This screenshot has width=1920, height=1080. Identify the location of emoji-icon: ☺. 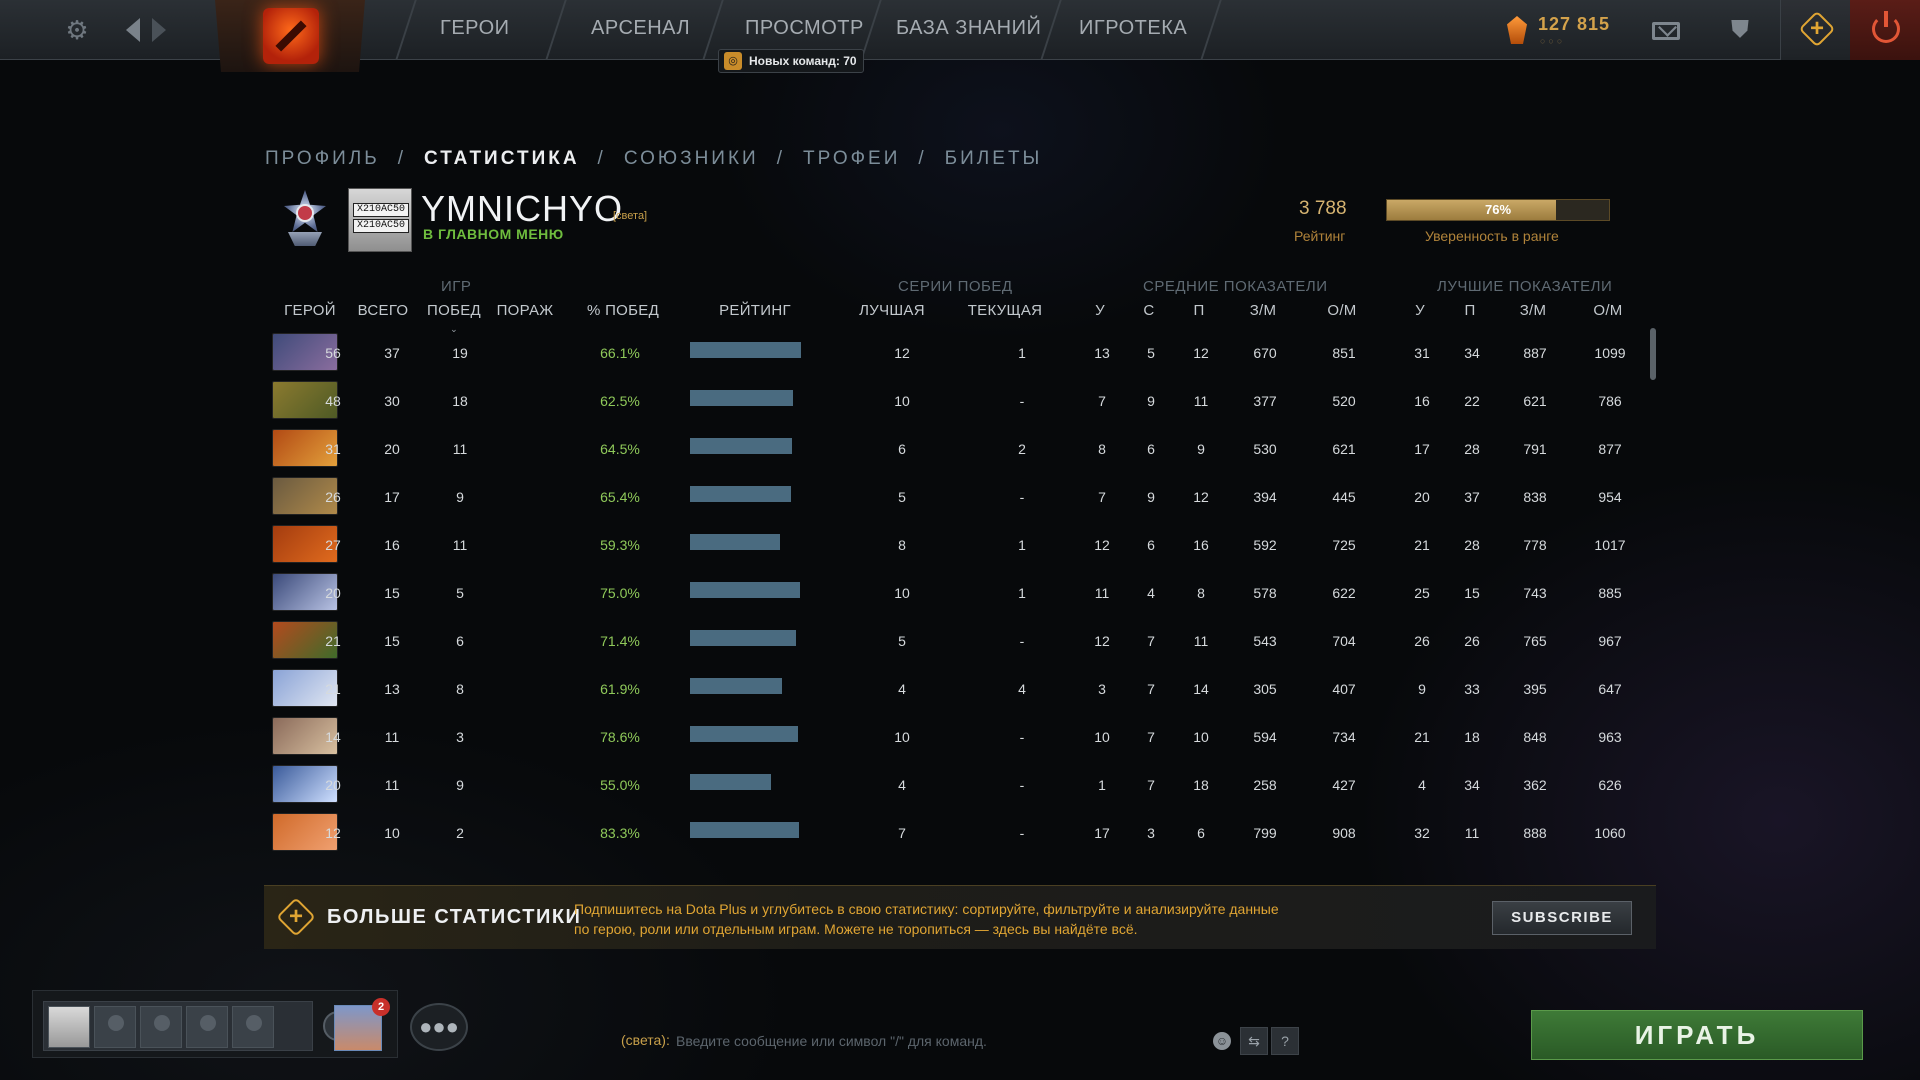
(1222, 1041).